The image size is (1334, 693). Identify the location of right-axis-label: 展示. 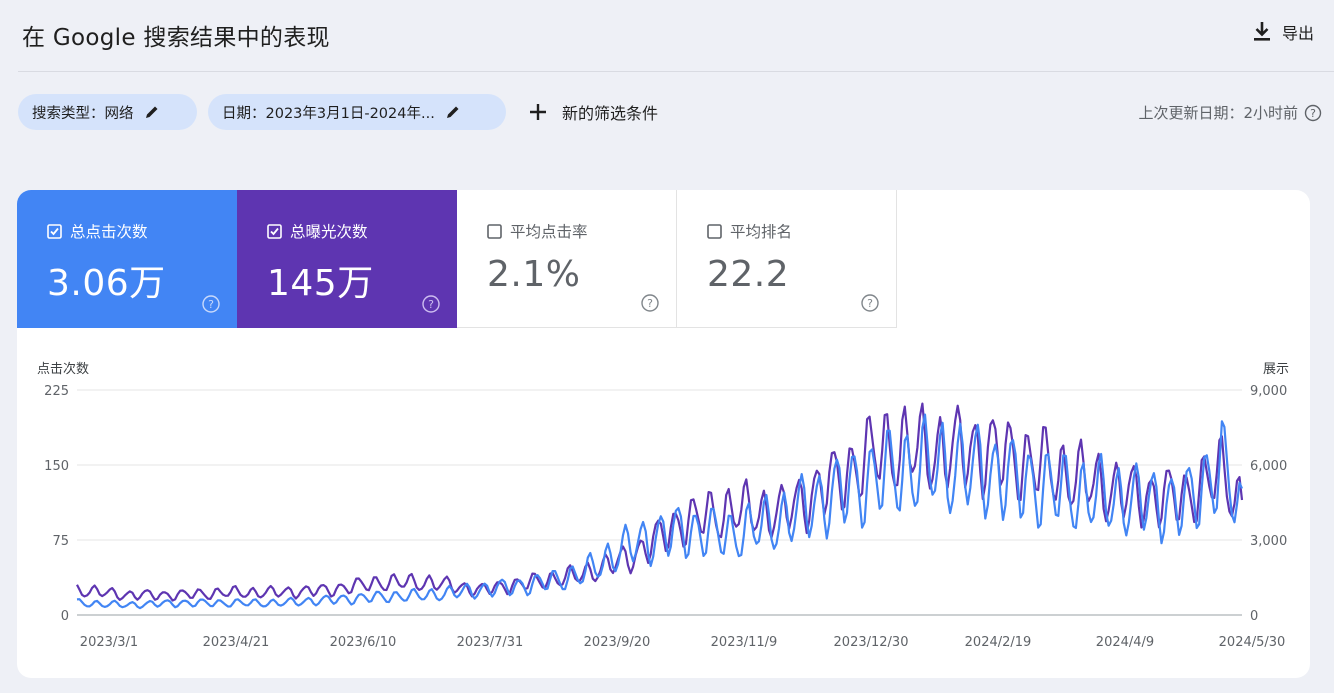
(1276, 369).